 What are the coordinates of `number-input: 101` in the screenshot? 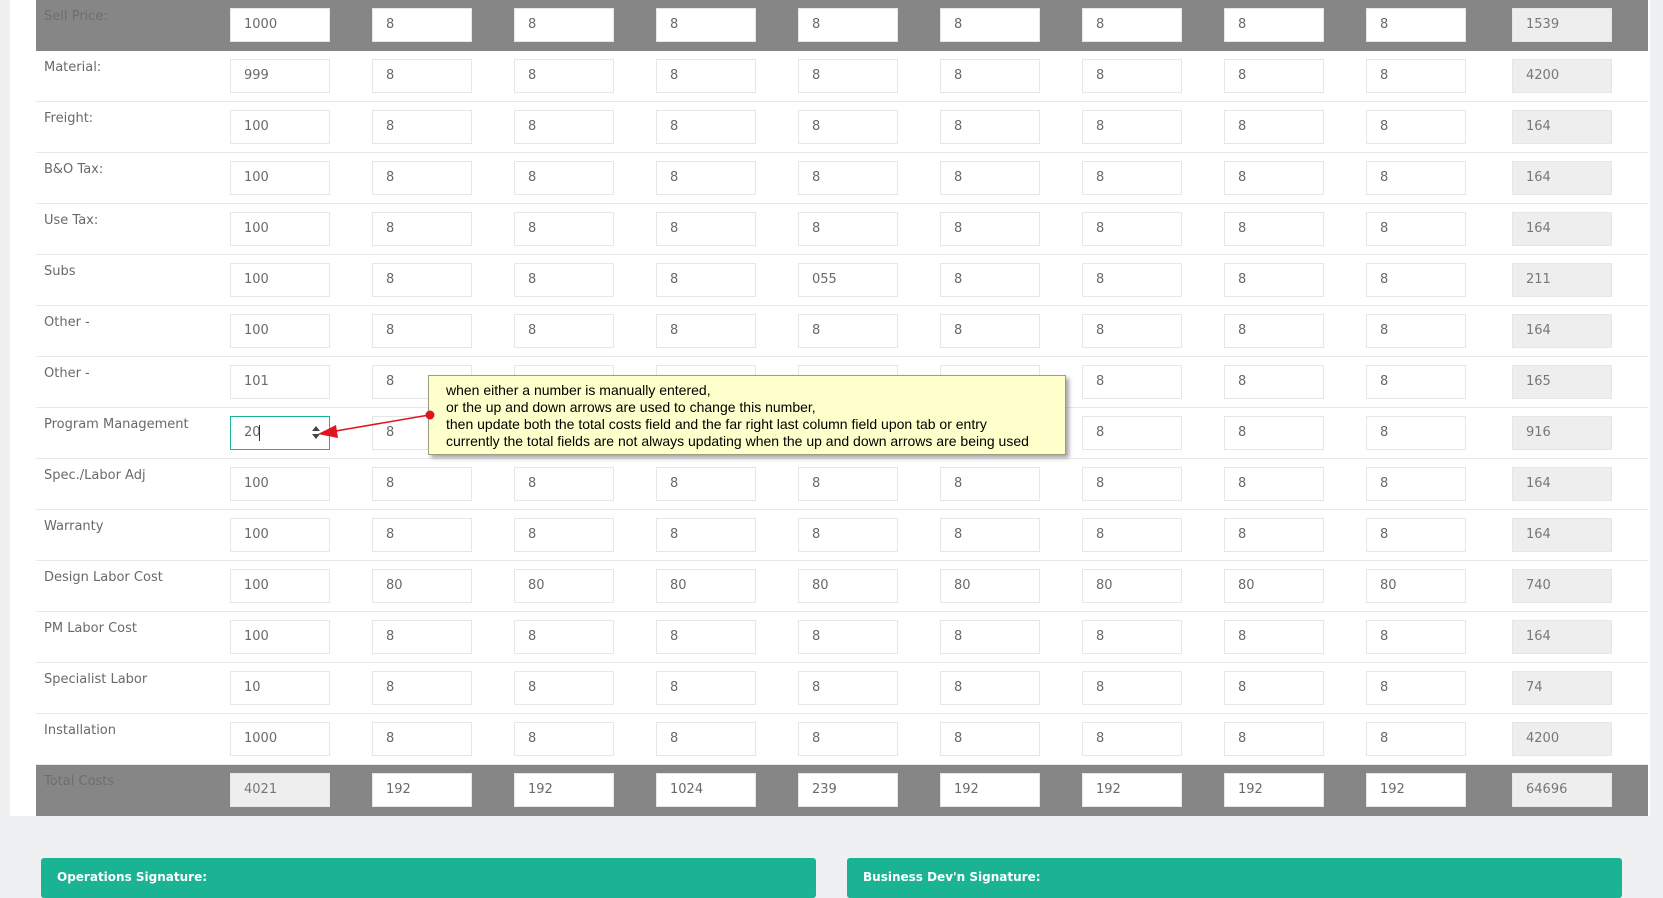 It's located at (280, 382).